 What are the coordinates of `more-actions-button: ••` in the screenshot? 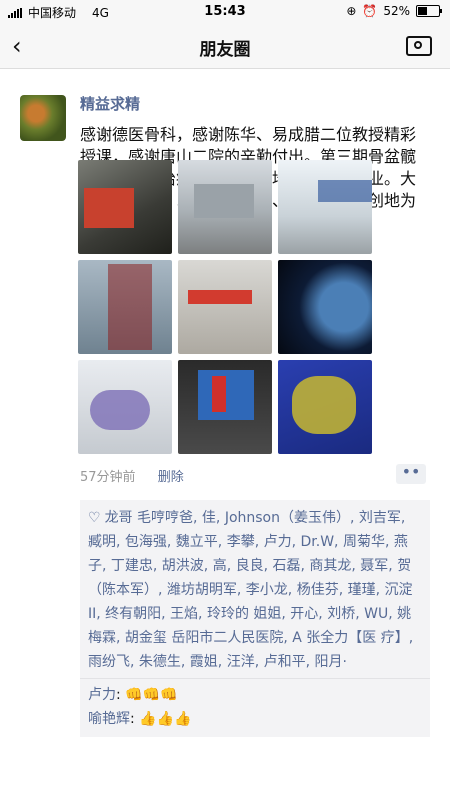 It's located at (411, 474).